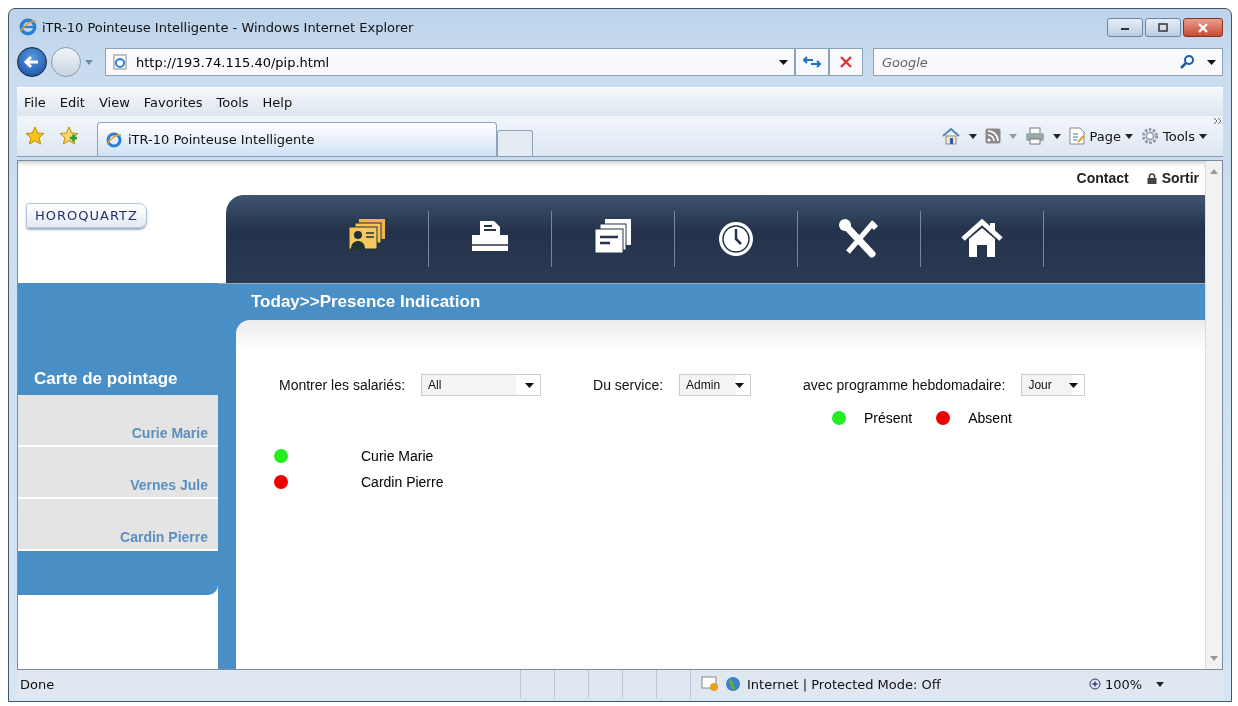 This screenshot has width=1238, height=706. Describe the element at coordinates (69, 136) in the screenshot. I see `add-favorite-icon` at that location.